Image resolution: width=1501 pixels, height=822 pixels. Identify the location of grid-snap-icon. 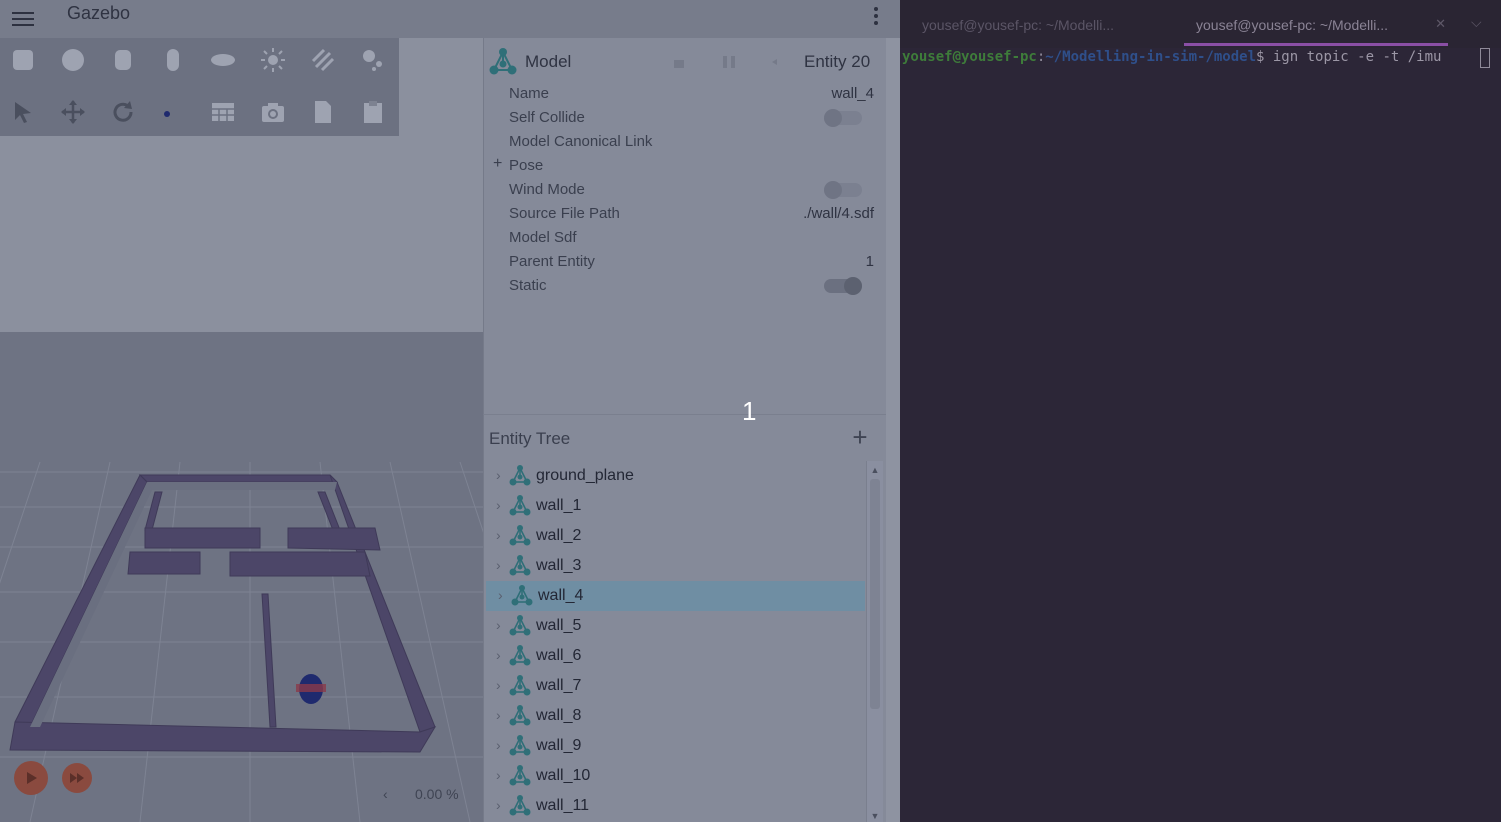
(167, 112).